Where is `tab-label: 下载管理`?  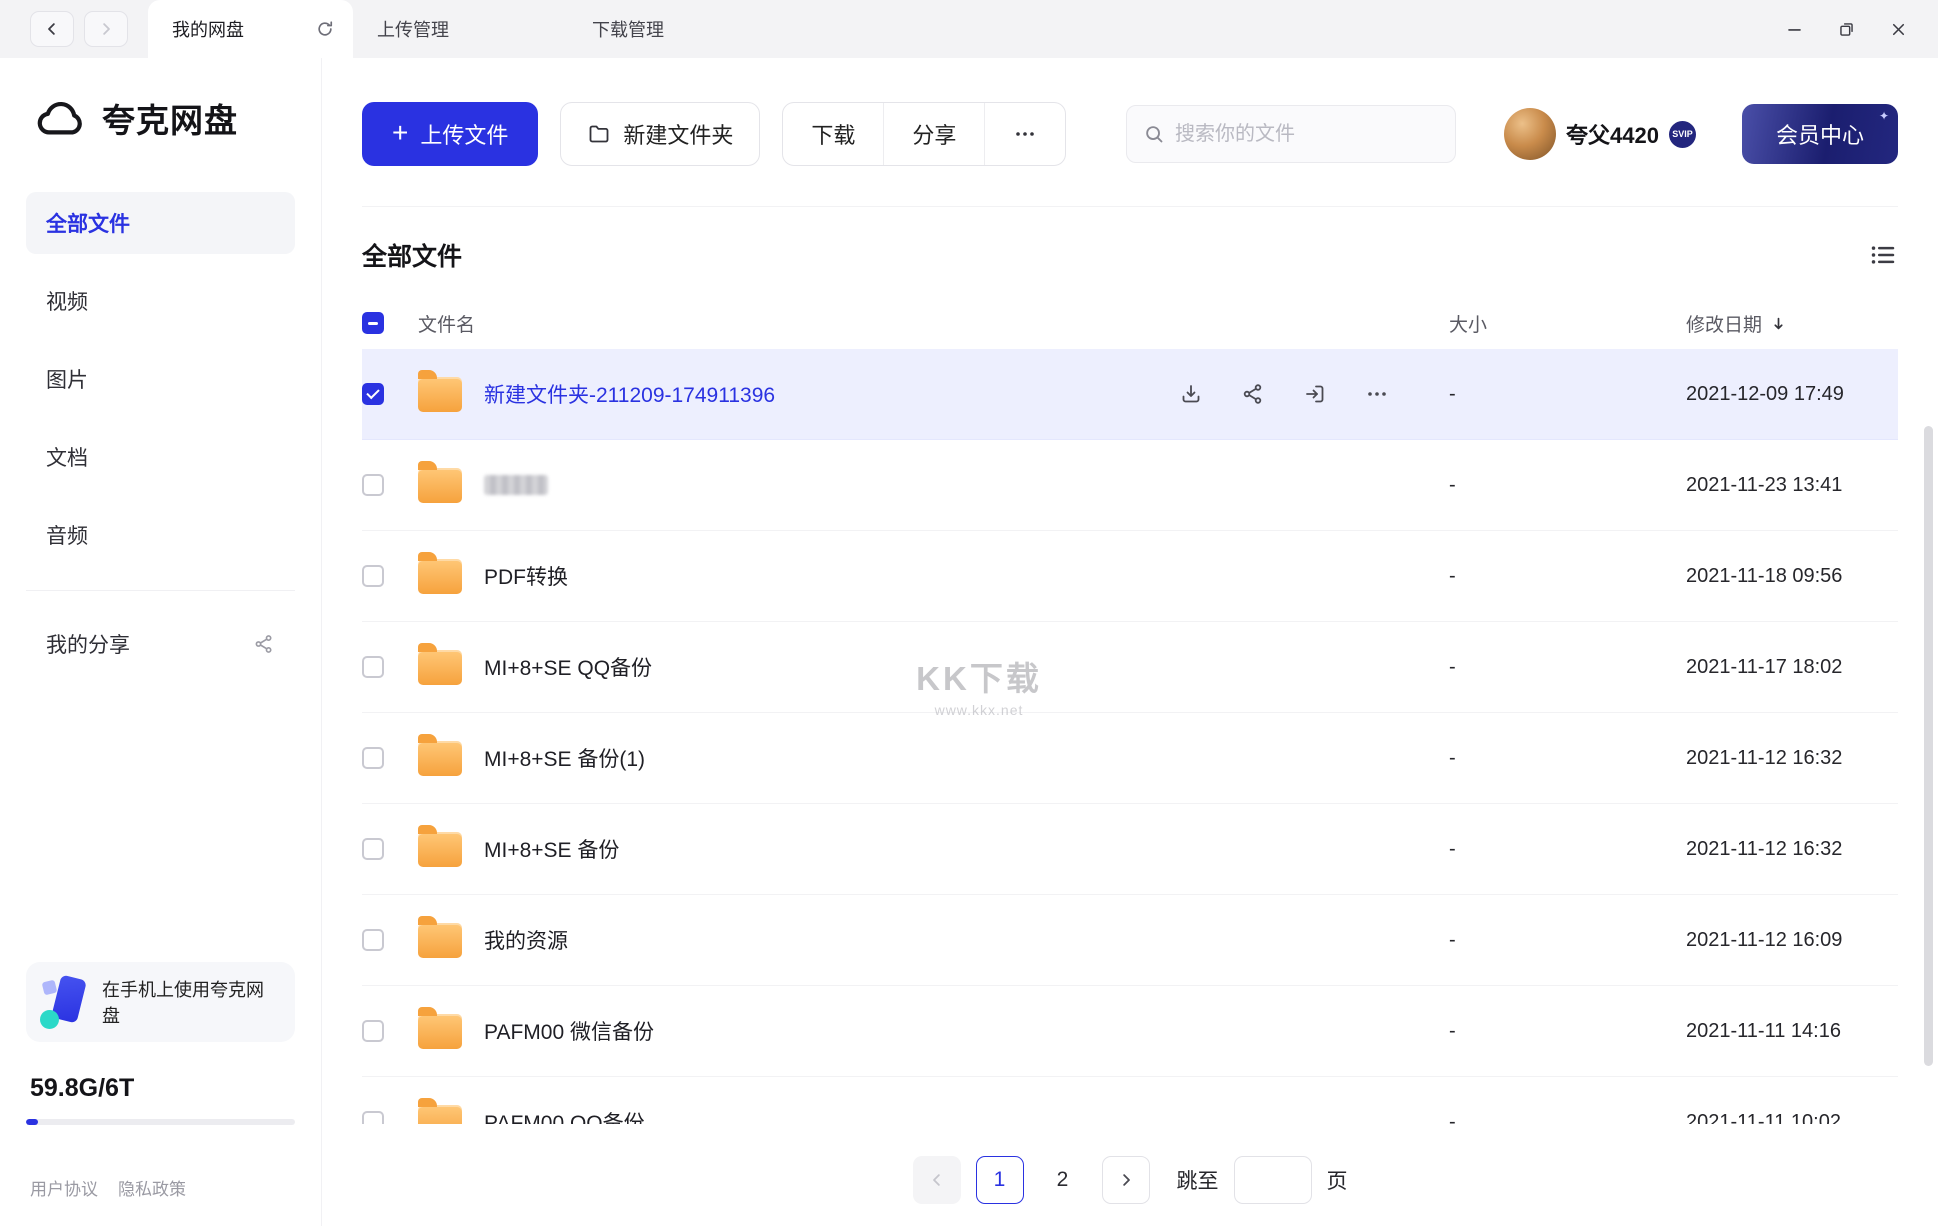
tab-label: 下载管理 is located at coordinates (628, 30).